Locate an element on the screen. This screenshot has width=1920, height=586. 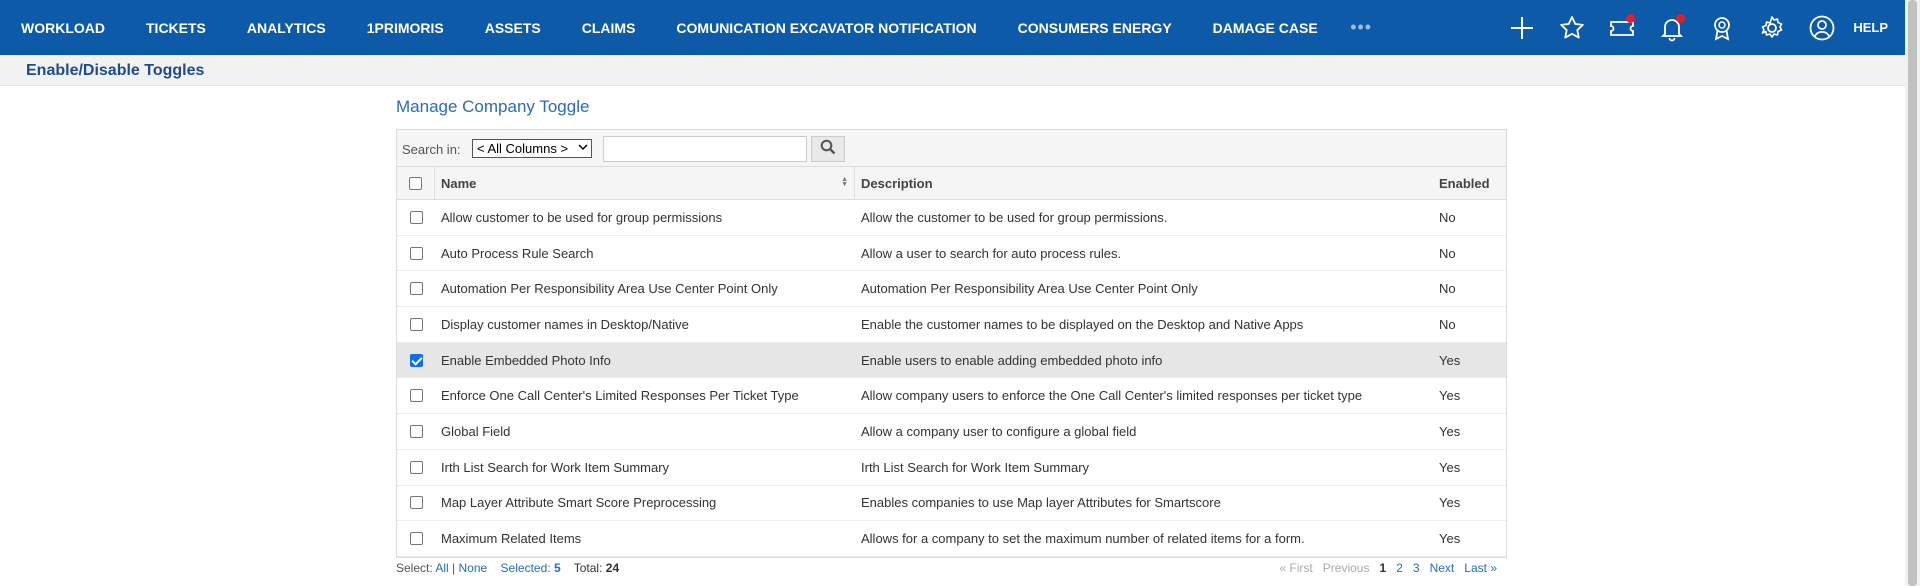
nav-workload: WORKLOAD is located at coordinates (63, 28).